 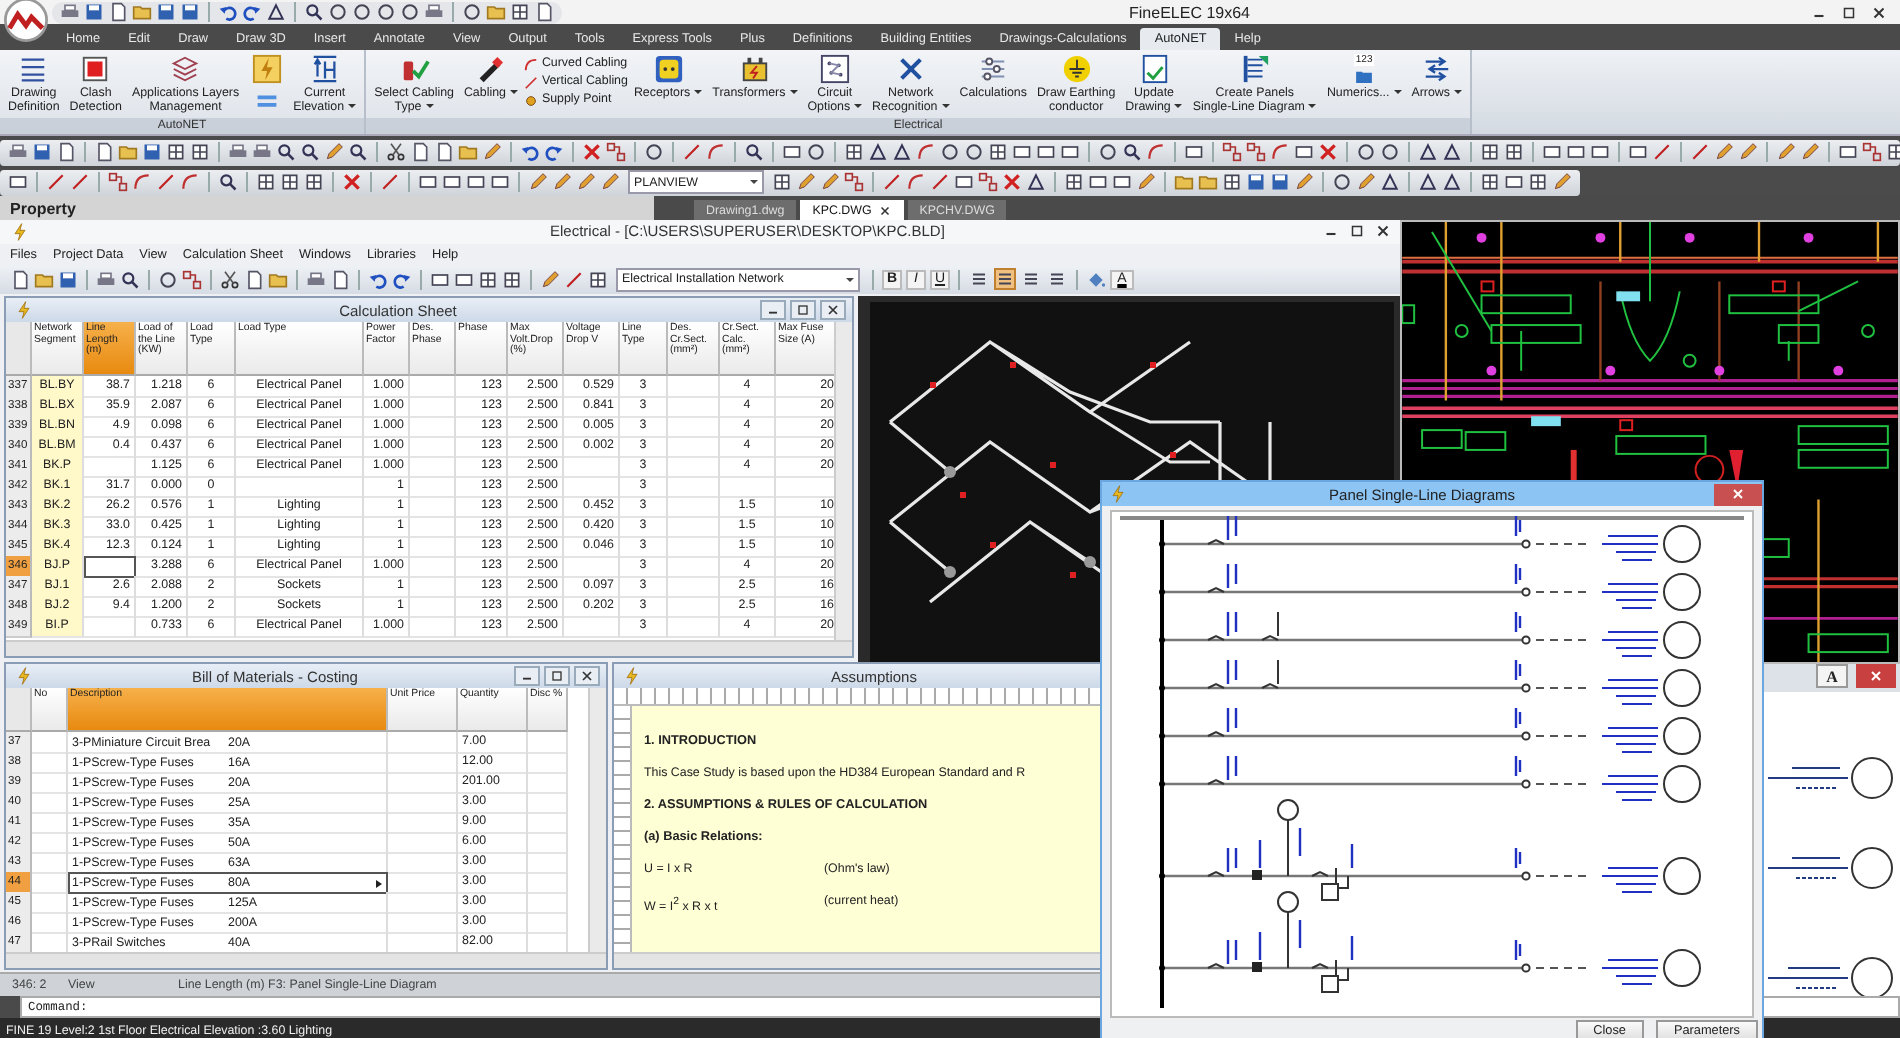 I want to click on maximize-icon, so click(x=1849, y=12).